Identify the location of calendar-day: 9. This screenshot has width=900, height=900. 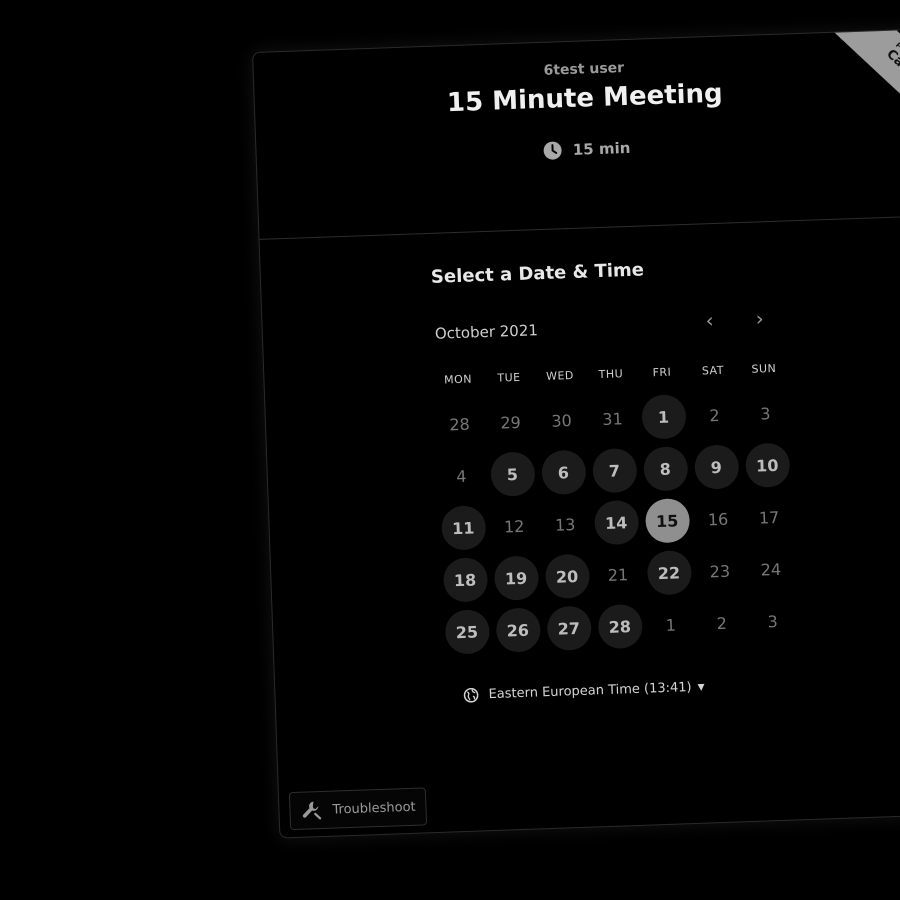
(716, 467).